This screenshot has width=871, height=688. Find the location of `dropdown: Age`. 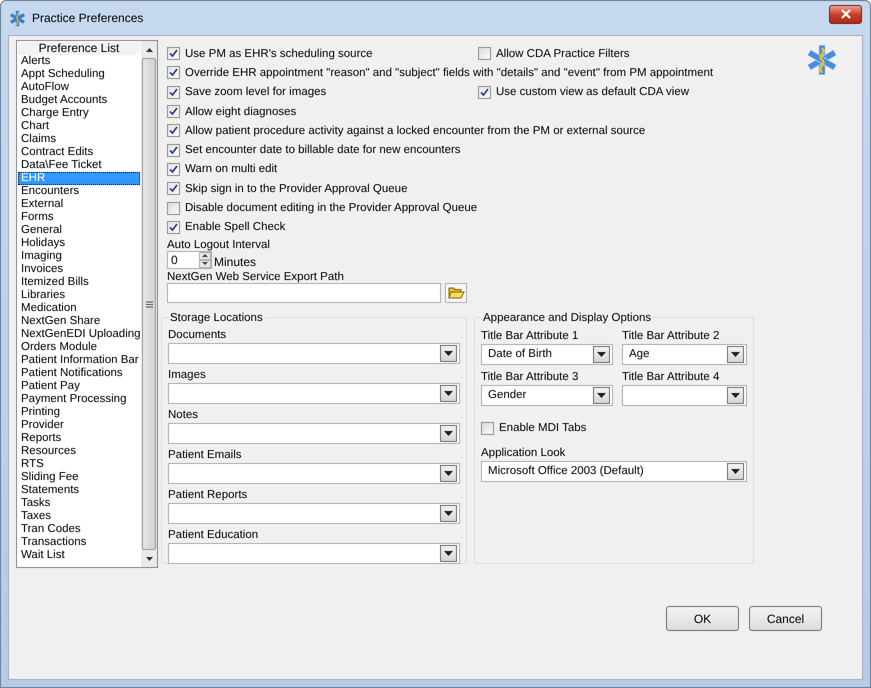

dropdown: Age is located at coordinates (684, 354).